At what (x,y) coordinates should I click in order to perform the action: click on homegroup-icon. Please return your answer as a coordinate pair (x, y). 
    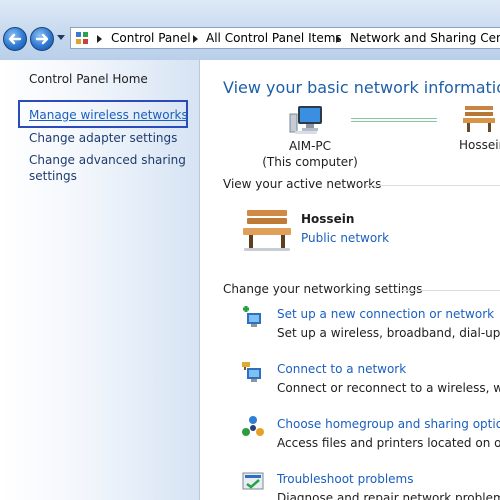
    Looking at the image, I should click on (253, 426).